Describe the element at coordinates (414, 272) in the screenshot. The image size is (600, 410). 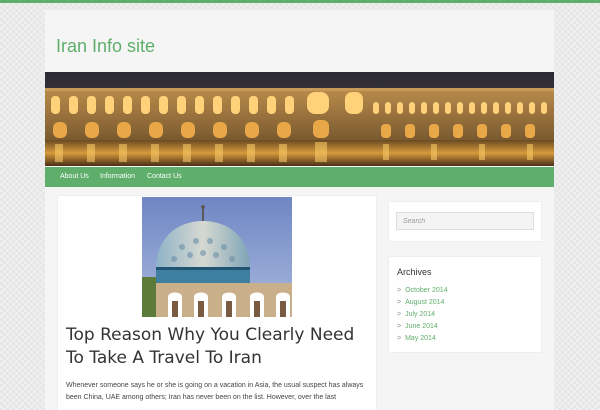
I see `archives-title: Archives` at that location.